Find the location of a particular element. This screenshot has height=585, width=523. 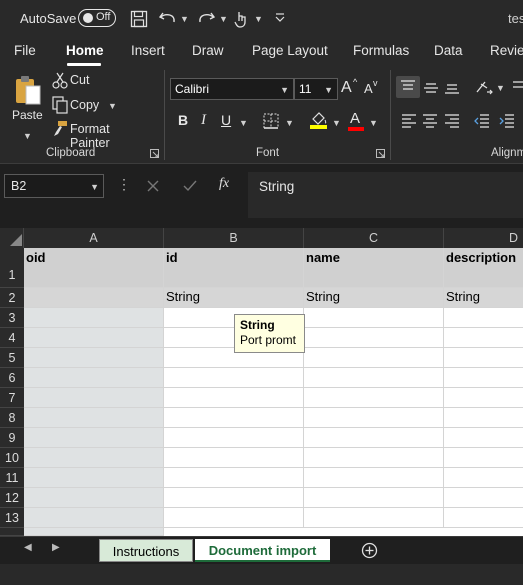

align-center-icon is located at coordinates (430, 121).